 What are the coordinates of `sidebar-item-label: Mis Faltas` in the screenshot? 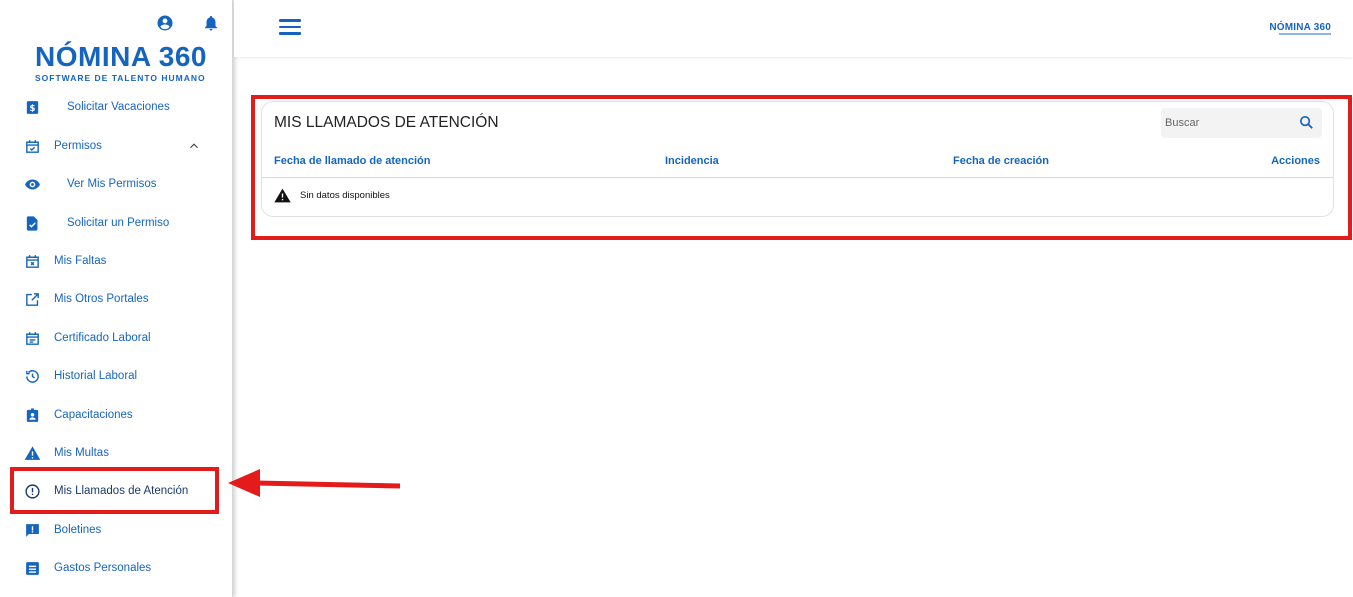 It's located at (80, 261).